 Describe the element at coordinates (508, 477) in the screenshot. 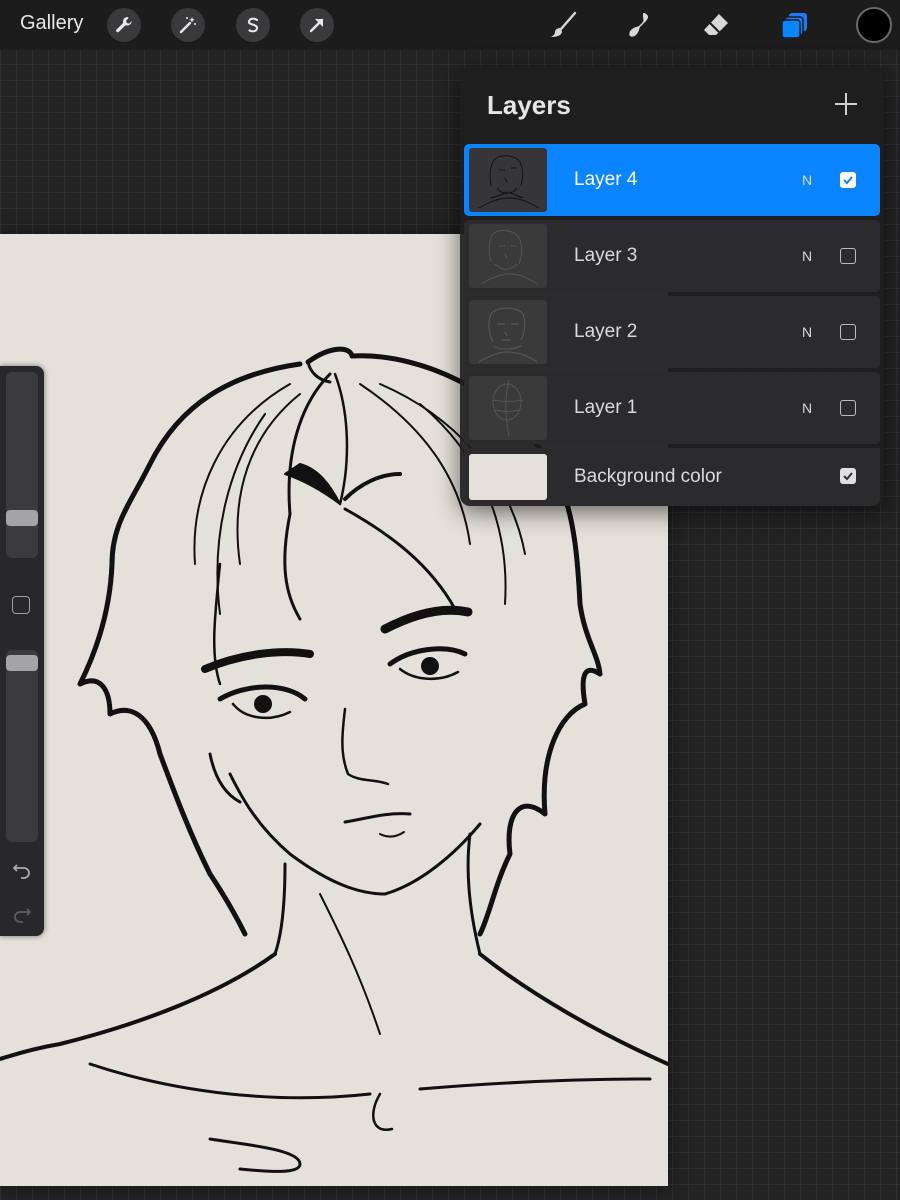

I see `background-color-swatch` at that location.